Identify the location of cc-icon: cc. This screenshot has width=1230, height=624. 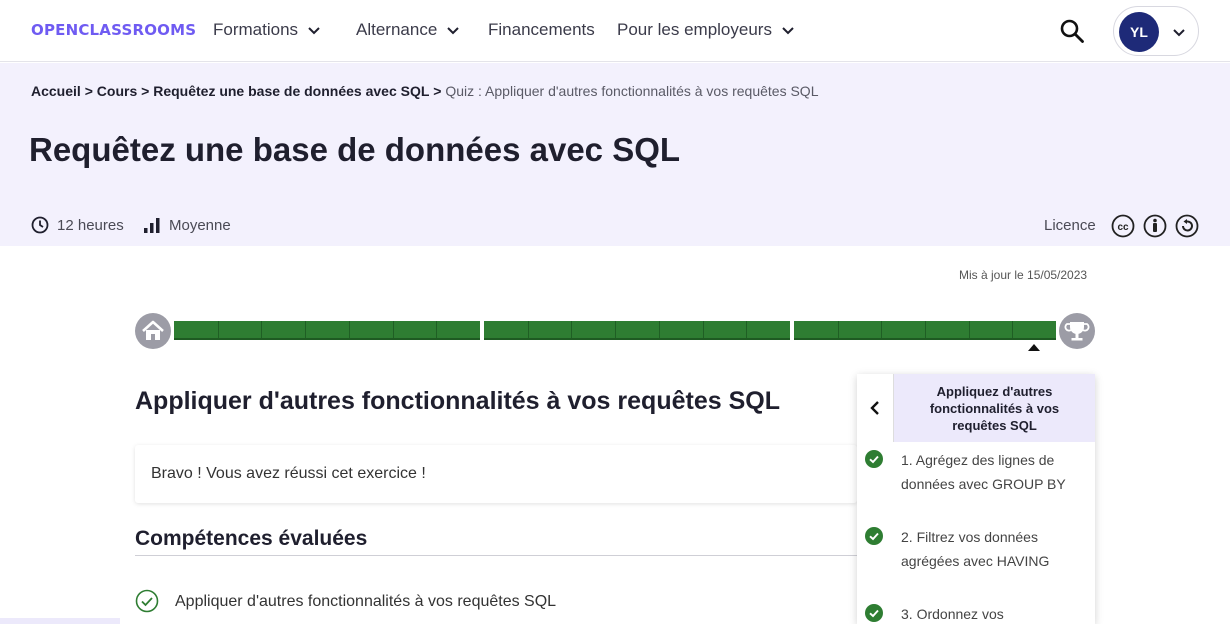
(1123, 226).